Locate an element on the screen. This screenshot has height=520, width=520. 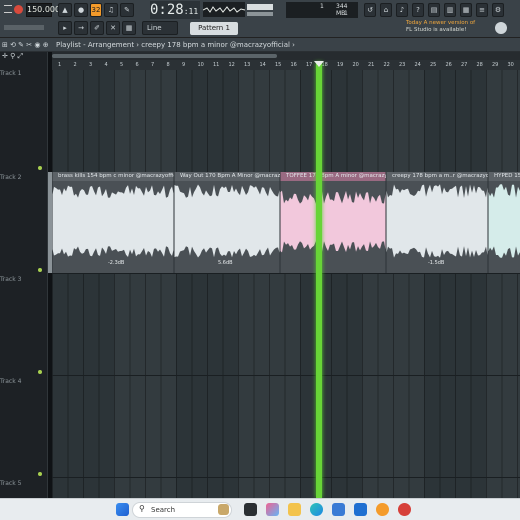
track-toolbar-icons: ✛ ⚲ ⤢ is located at coordinates (24, 59).